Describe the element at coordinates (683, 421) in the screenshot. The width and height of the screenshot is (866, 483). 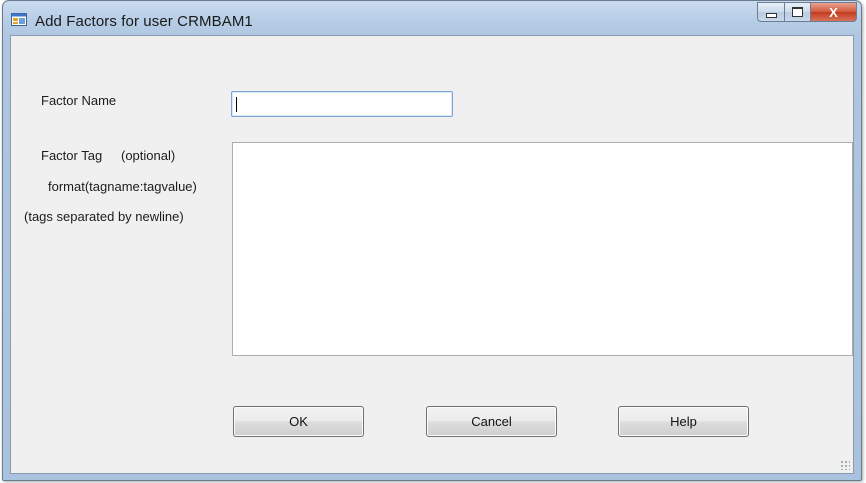
I see `help-button: Help` at that location.